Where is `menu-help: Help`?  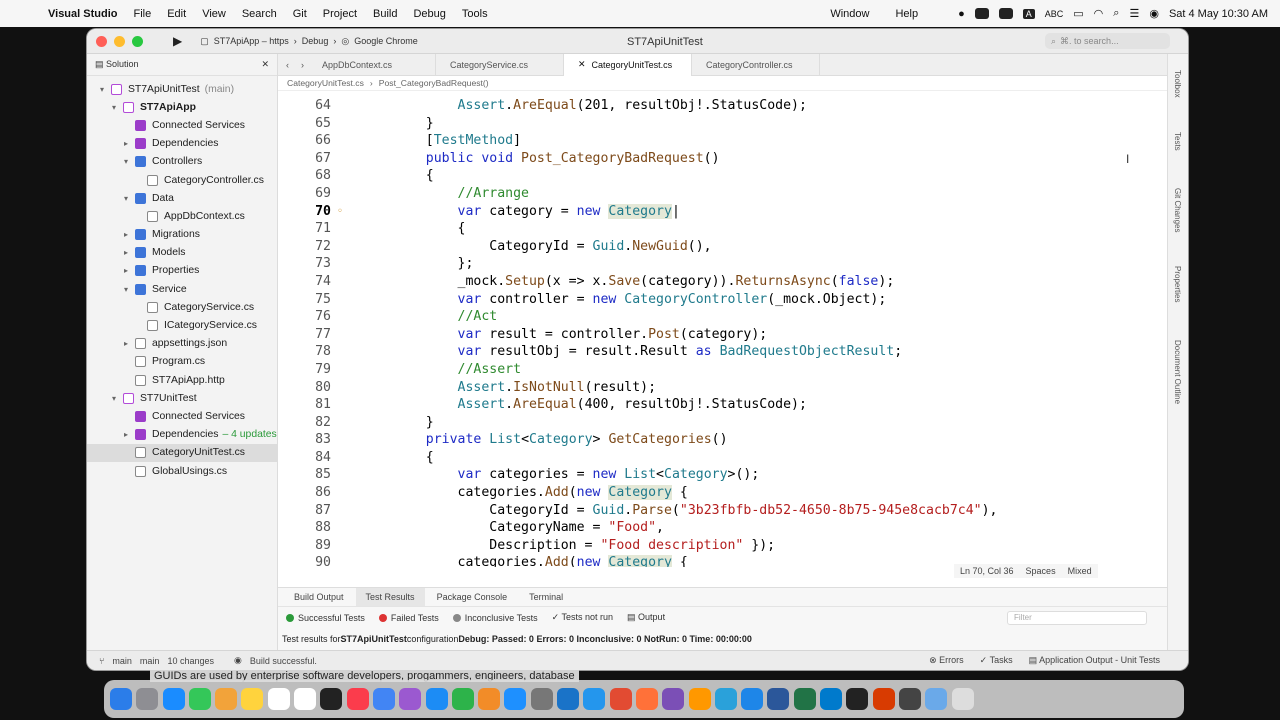
menu-help: Help is located at coordinates (906, 14).